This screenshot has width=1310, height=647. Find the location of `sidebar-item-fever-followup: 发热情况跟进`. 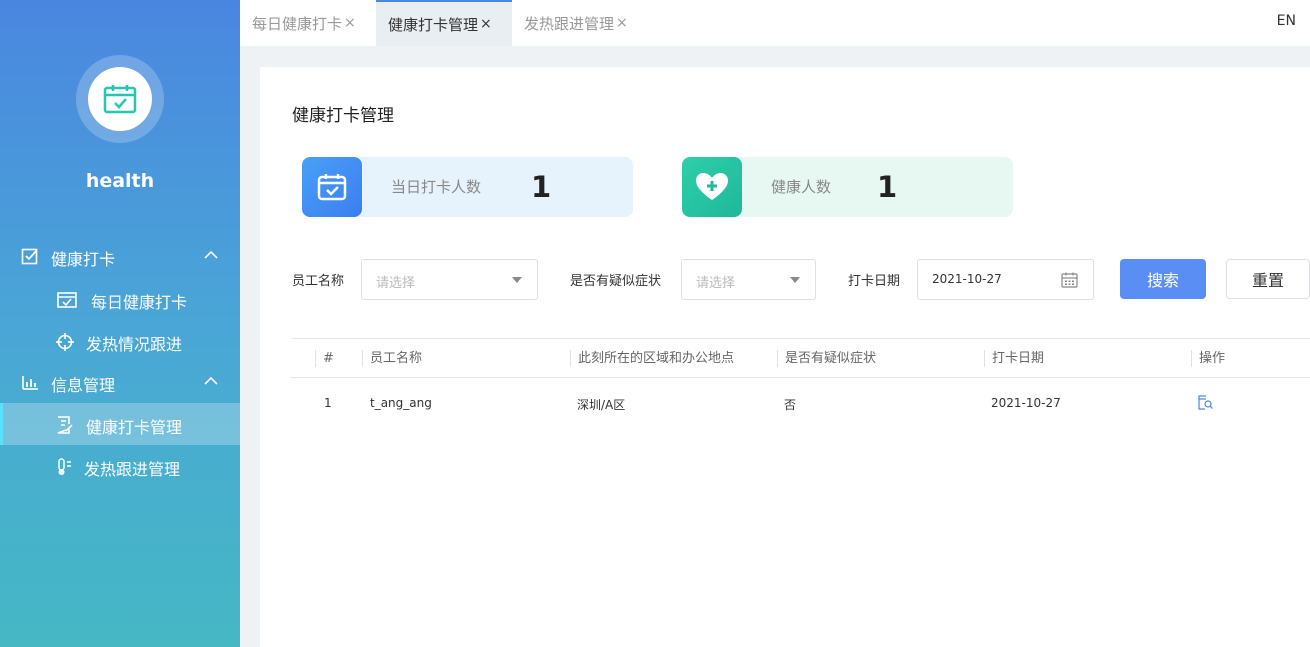

sidebar-item-fever-followup: 发热情况跟进 is located at coordinates (120, 341).